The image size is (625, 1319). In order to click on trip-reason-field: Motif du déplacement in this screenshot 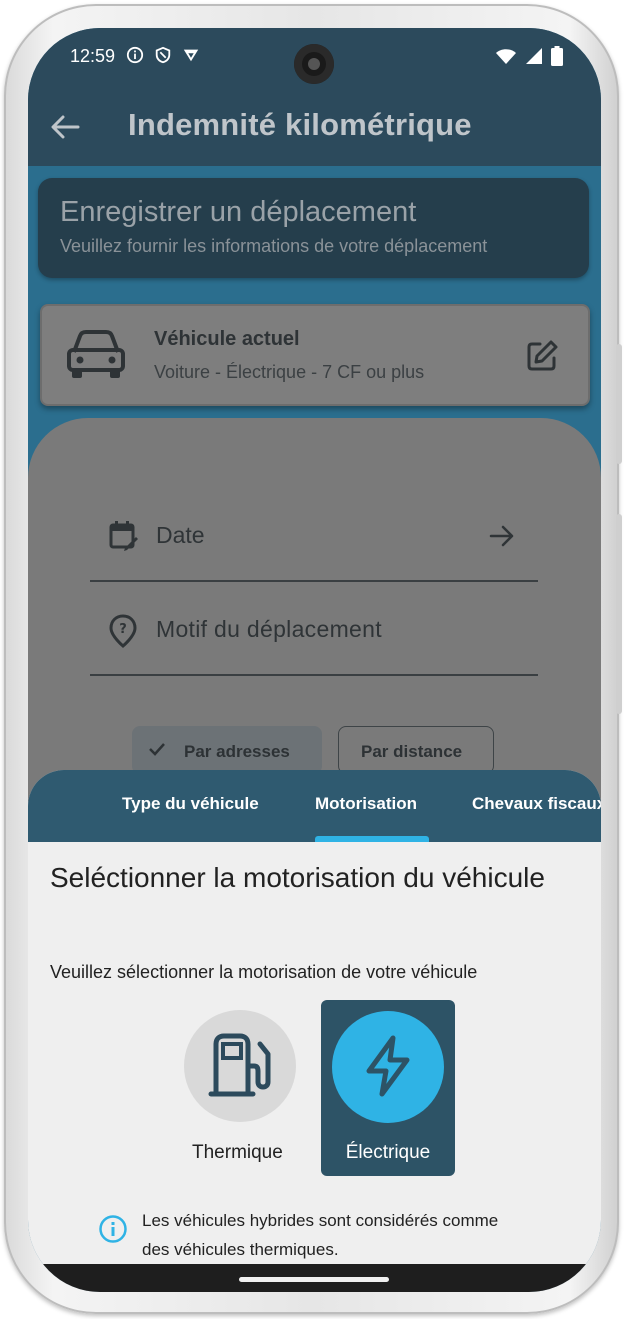, I will do `click(269, 629)`.